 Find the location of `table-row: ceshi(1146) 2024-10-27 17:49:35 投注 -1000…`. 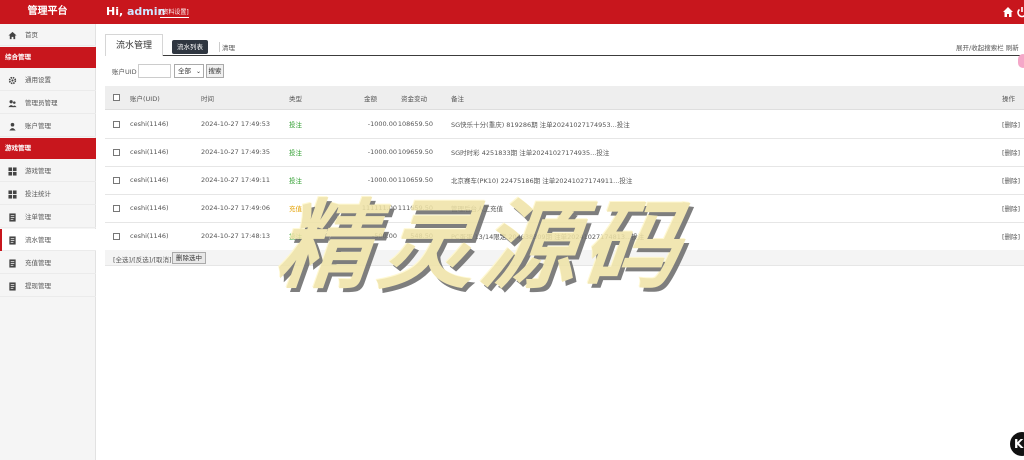

table-row: ceshi(1146) 2024-10-27 17:49:35 投注 -1000… is located at coordinates (564, 153).